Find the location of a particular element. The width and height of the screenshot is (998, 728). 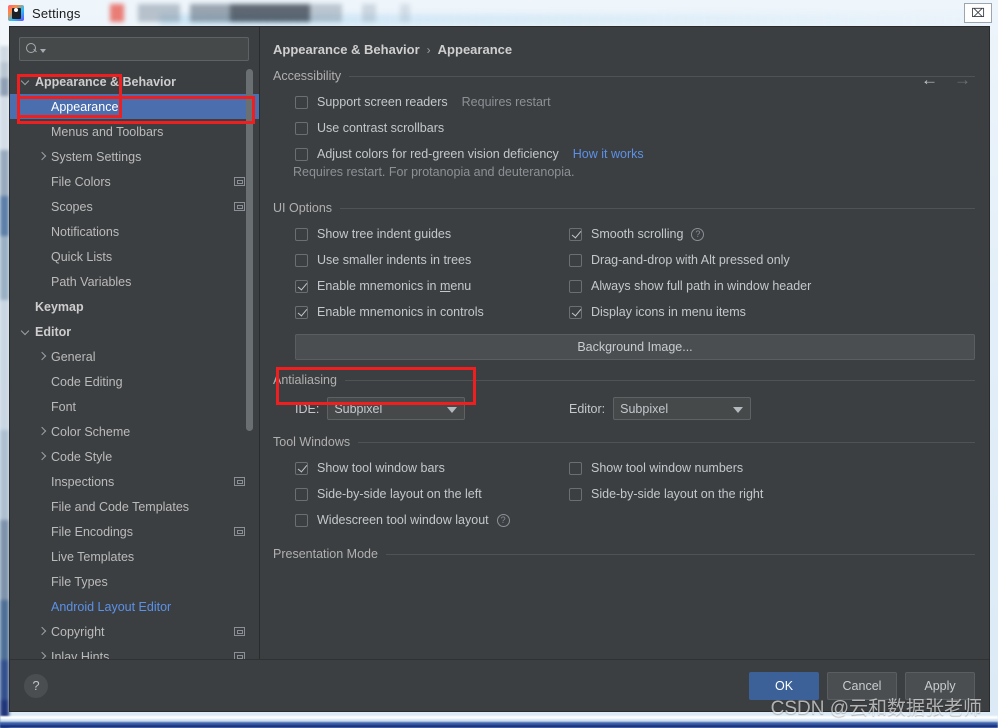

checkbox-row: Widescreen tool window layout? is located at coordinates (432, 520).